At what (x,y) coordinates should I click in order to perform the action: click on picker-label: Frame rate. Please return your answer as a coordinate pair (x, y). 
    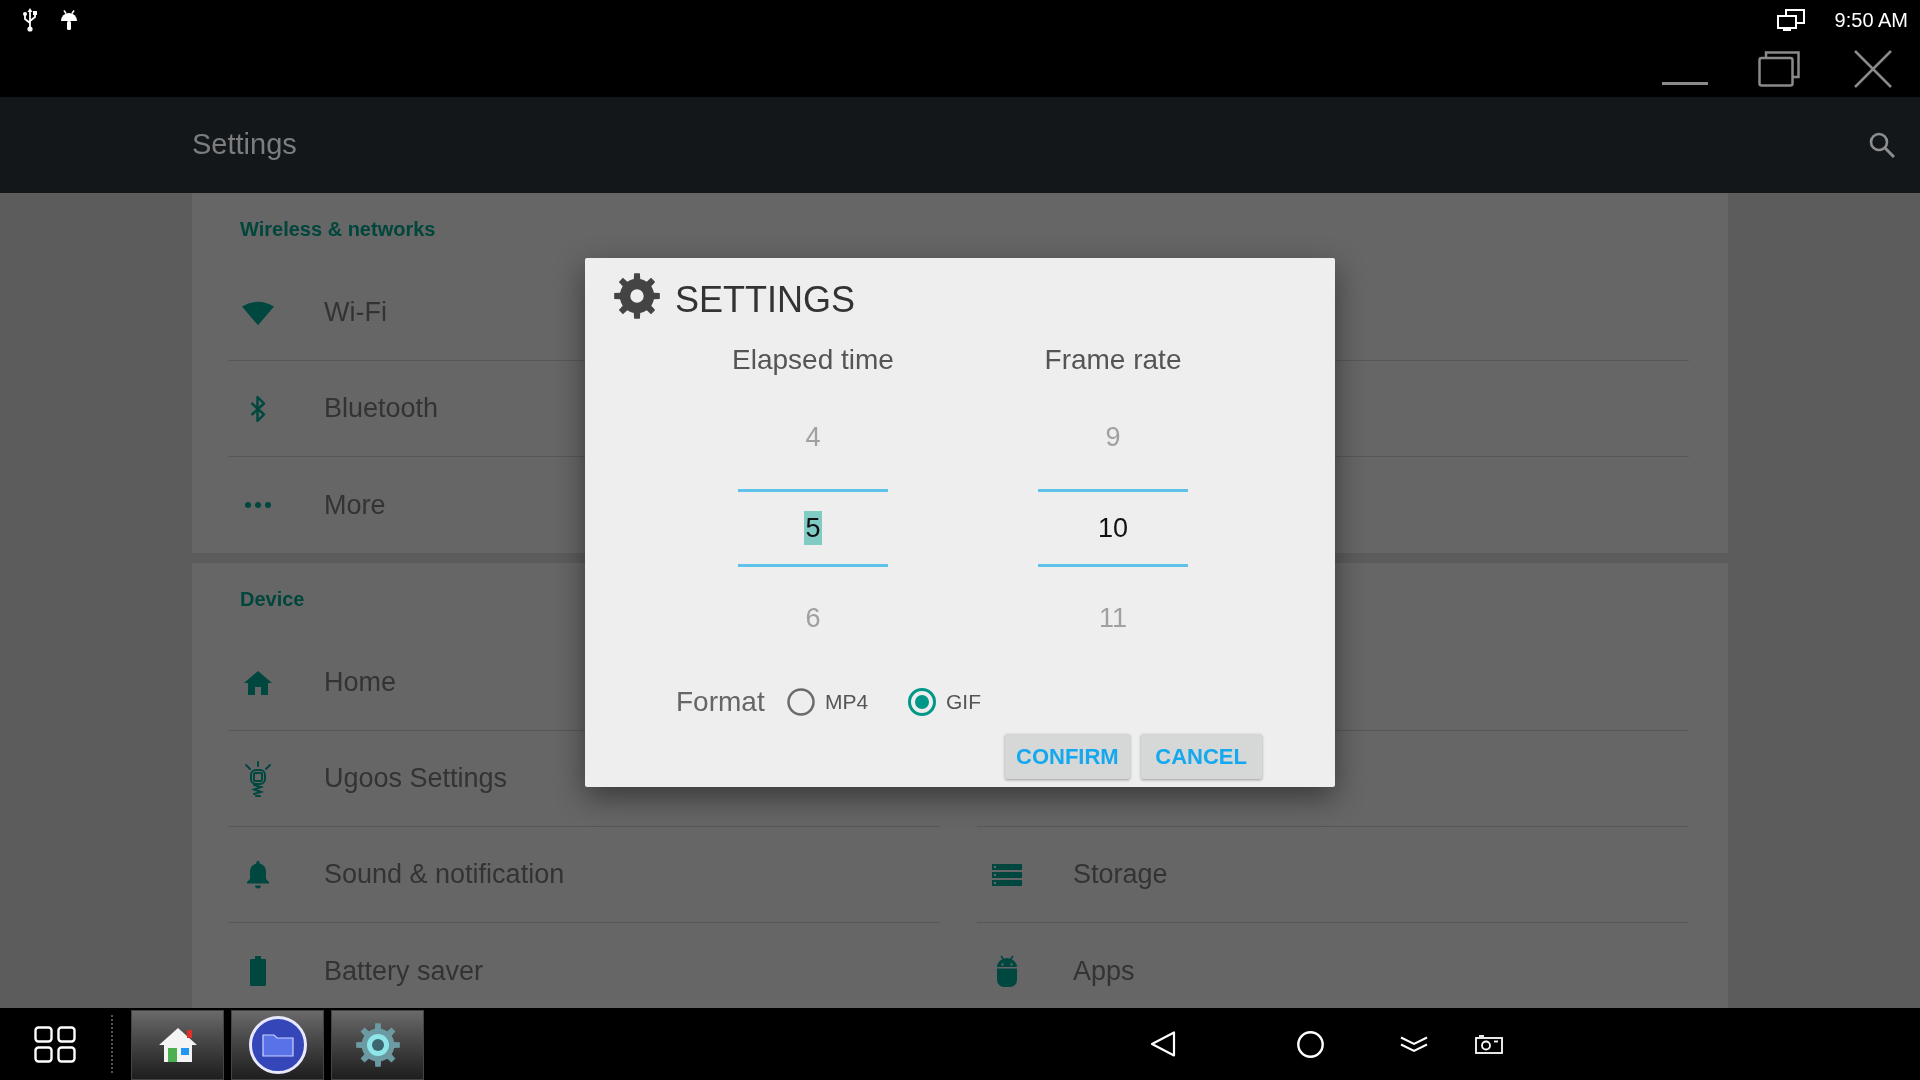
    Looking at the image, I should click on (1113, 360).